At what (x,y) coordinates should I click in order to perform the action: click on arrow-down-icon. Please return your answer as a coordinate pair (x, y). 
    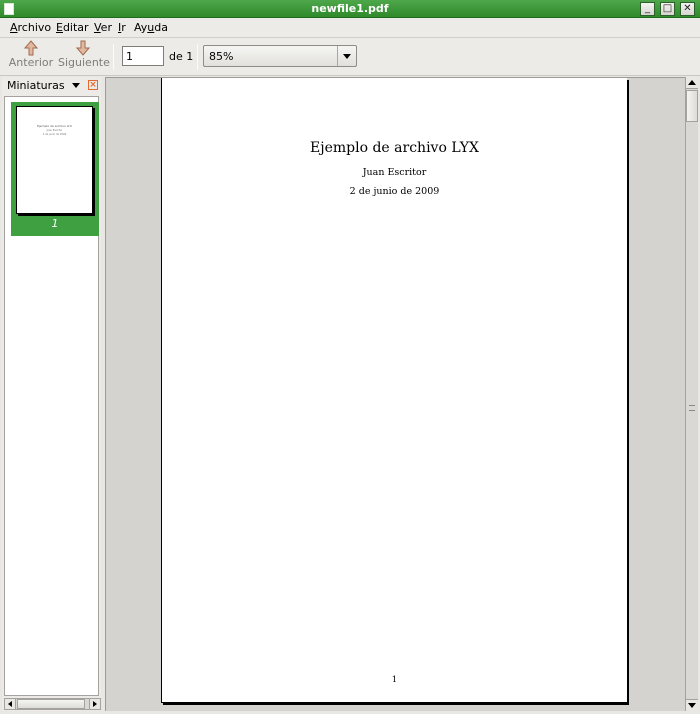
    Looking at the image, I should click on (83, 48).